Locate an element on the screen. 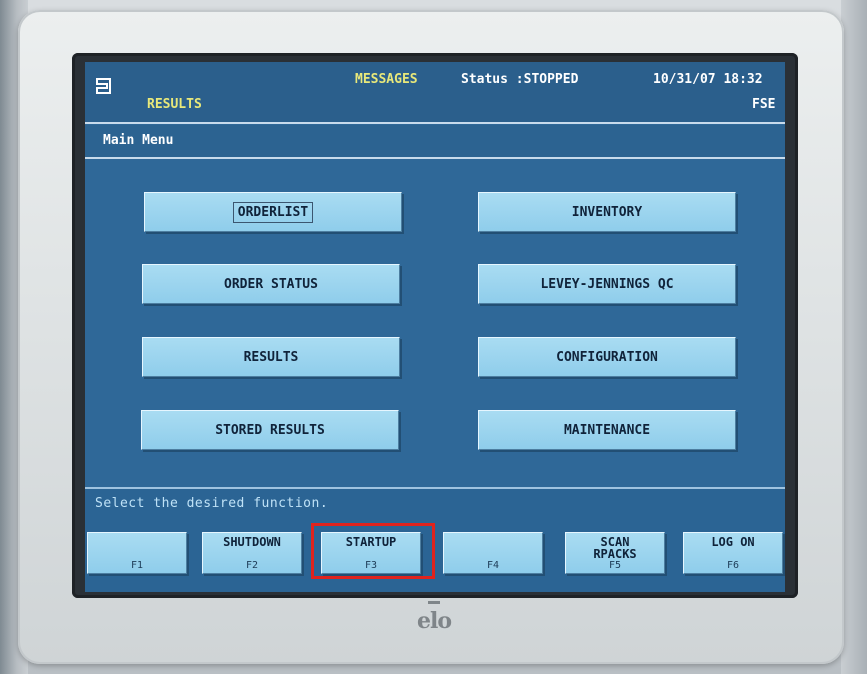 Image resolution: width=867 pixels, height=674 pixels. f1-button: F1 is located at coordinates (137, 553).